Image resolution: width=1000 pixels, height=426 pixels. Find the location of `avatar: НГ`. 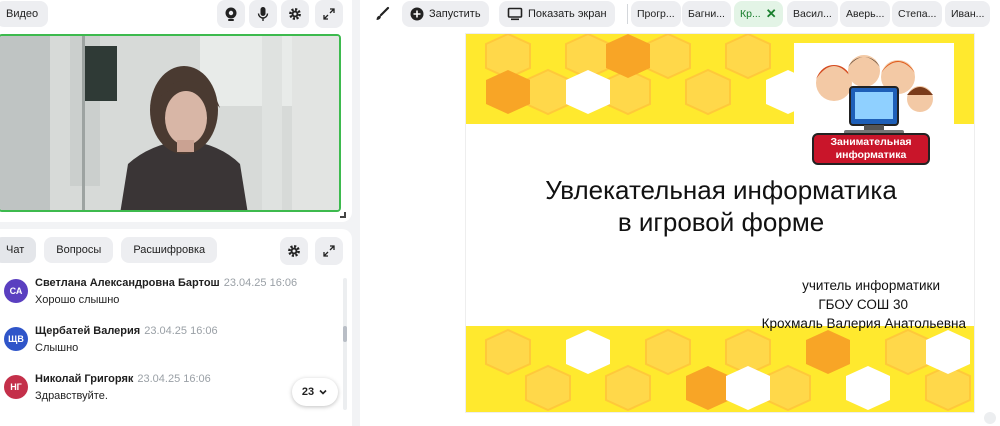

avatar: НГ is located at coordinates (16, 387).